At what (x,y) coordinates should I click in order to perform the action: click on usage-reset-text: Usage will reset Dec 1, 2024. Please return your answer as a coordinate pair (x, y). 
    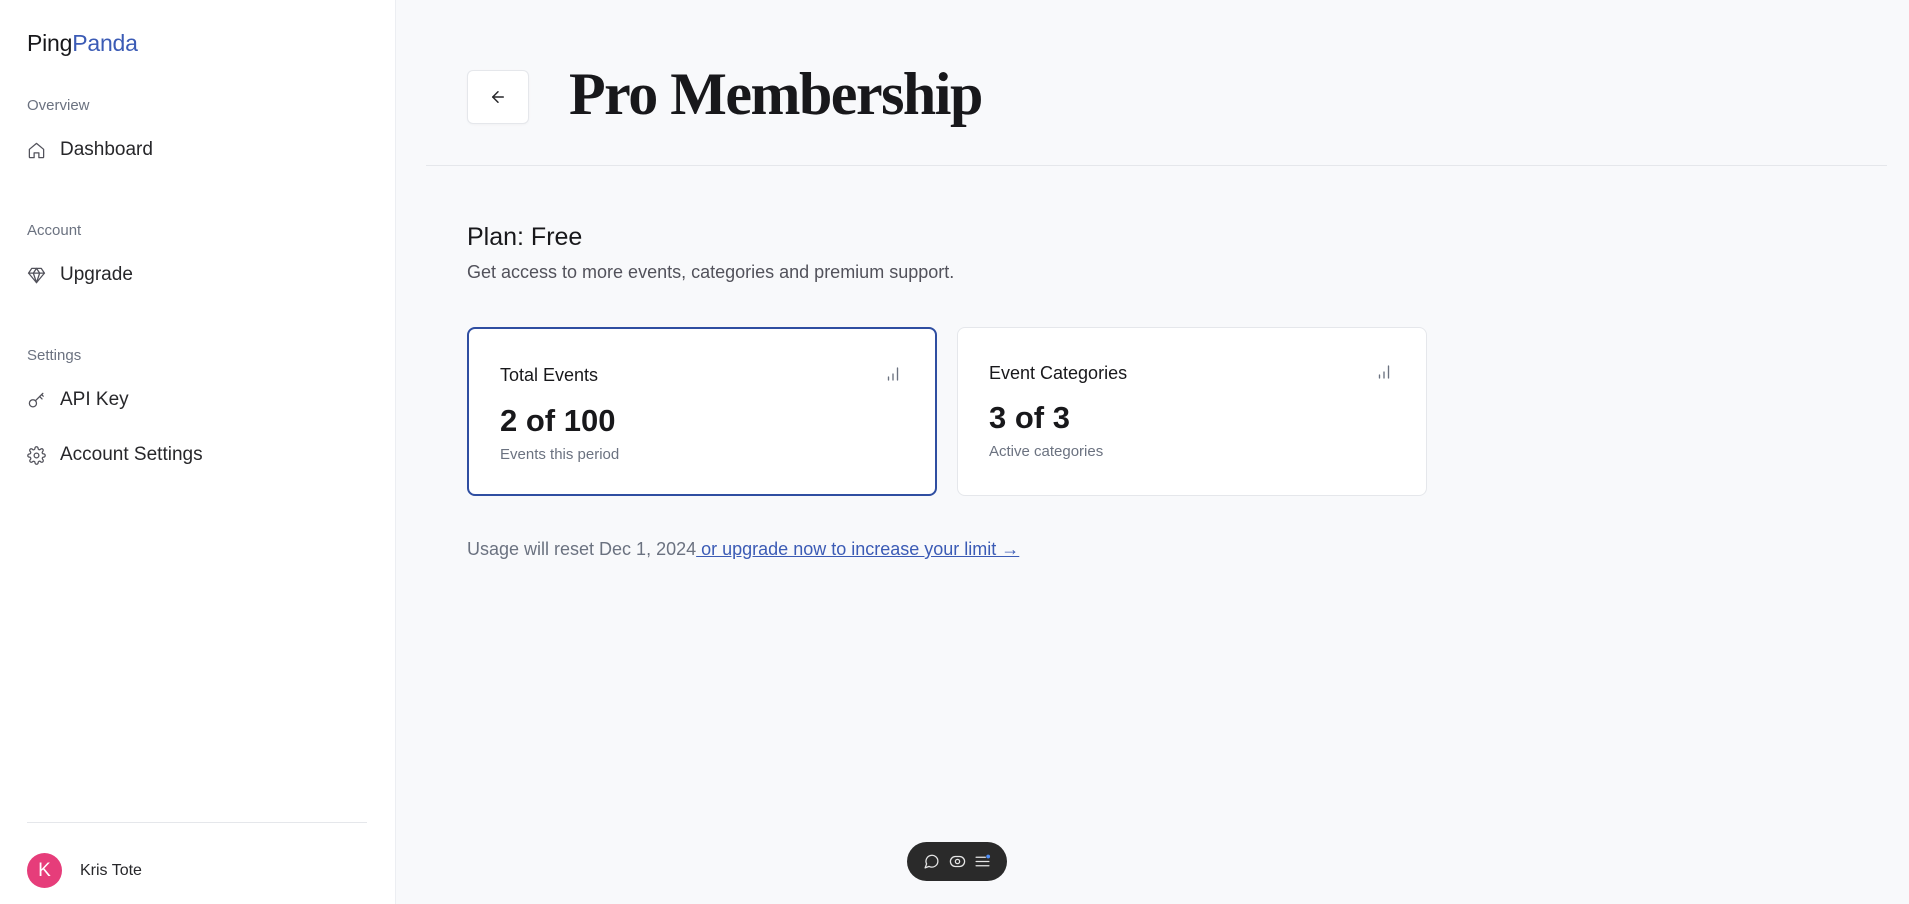
    Looking at the image, I should click on (582, 549).